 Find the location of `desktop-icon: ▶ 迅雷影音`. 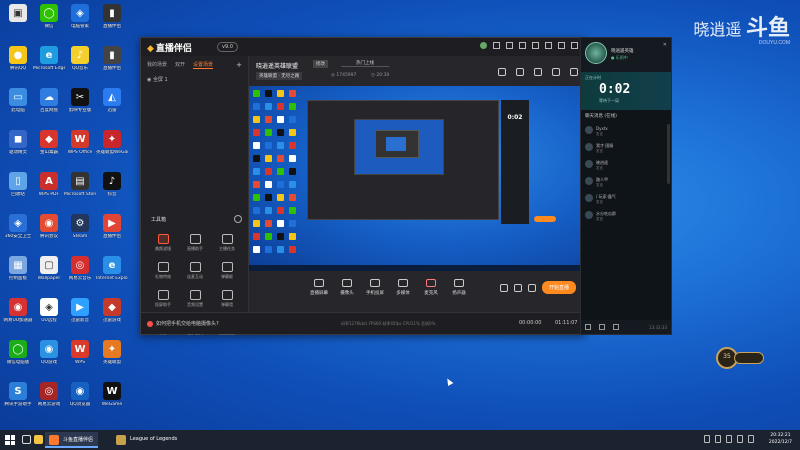

desktop-icon: ▶ 迅雷影音 is located at coordinates (80, 316).